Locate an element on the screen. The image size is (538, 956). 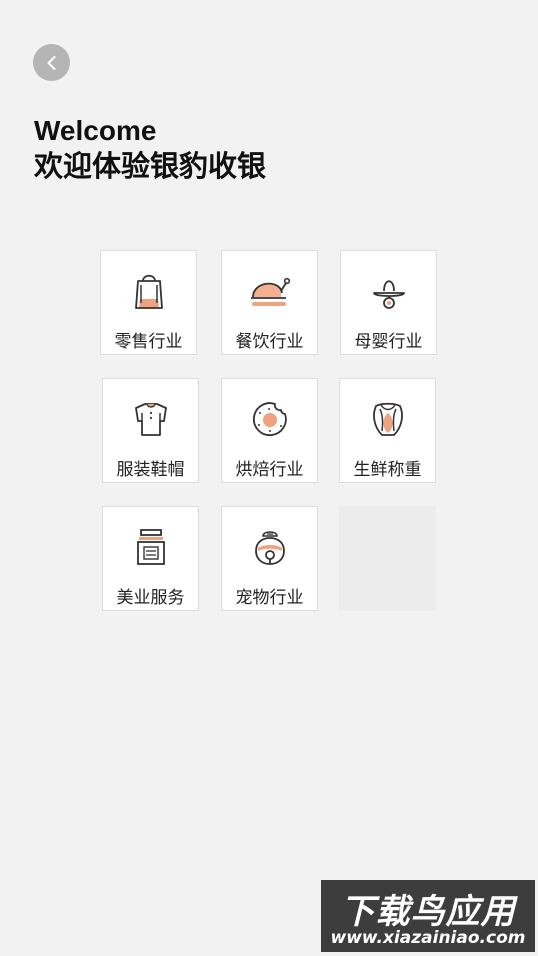
industry-tile-label: 母婴行业 is located at coordinates (388, 342).